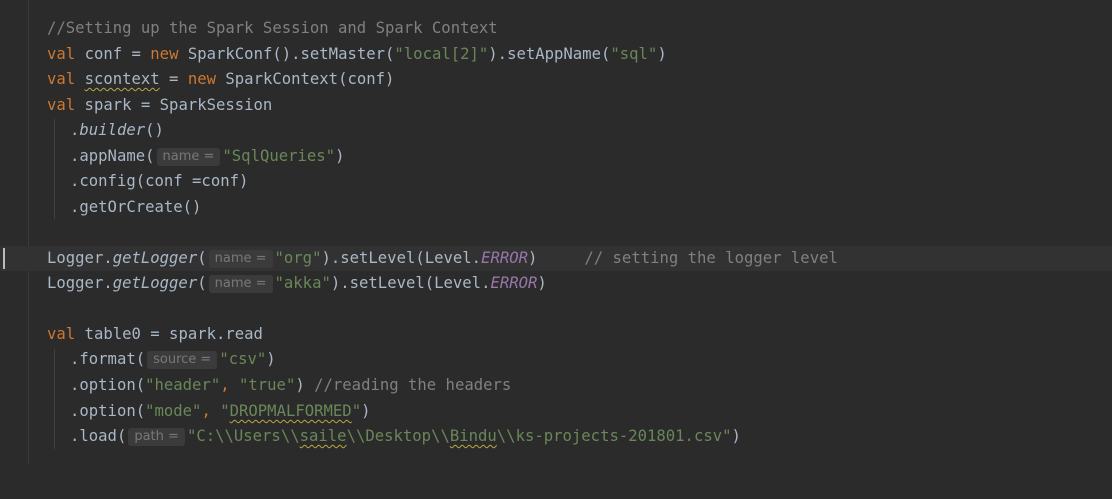 Image resolution: width=1112 pixels, height=499 pixels. Describe the element at coordinates (556, 105) in the screenshot. I see `code-line: val spark = SparkSession` at that location.